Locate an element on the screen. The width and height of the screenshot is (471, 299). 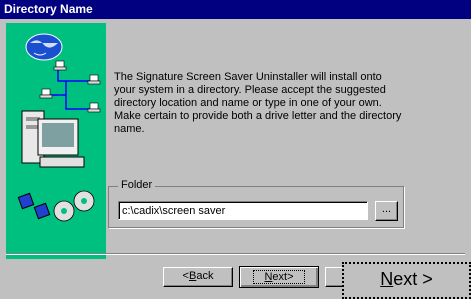
next-button-zoom: Next > is located at coordinates (406, 280).